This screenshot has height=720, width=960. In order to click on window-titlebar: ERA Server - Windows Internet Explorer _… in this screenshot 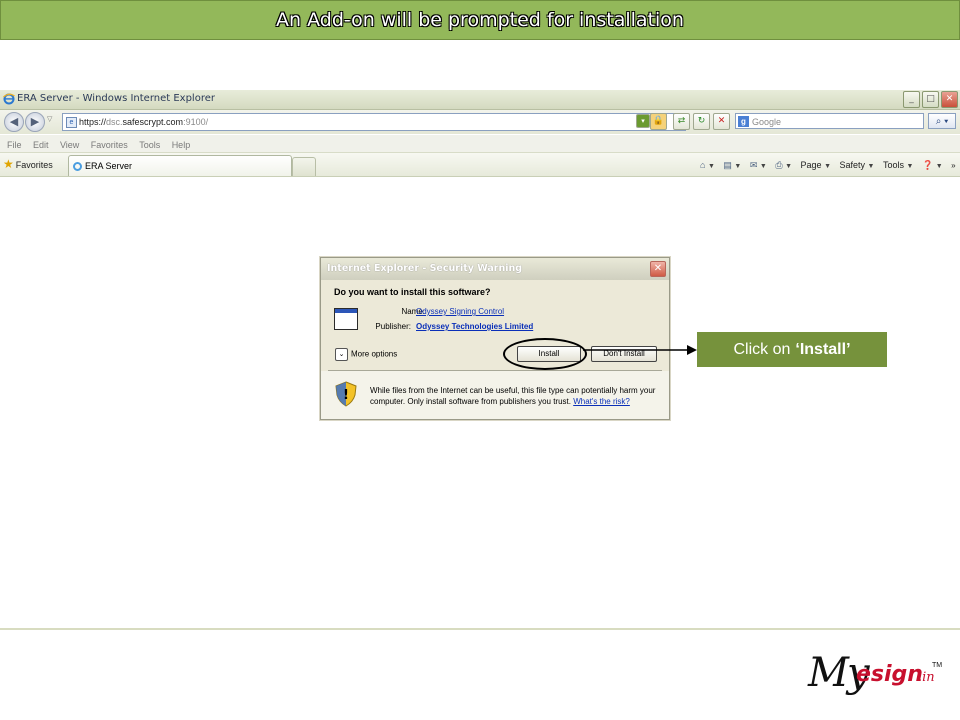, I will do `click(480, 100)`.